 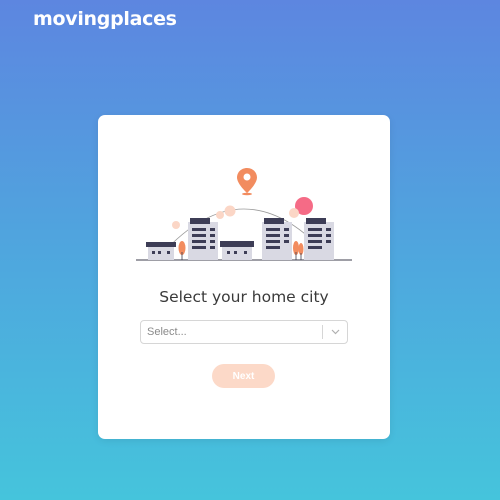 What do you see at coordinates (335, 332) in the screenshot?
I see `chevron-down-icon` at bounding box center [335, 332].